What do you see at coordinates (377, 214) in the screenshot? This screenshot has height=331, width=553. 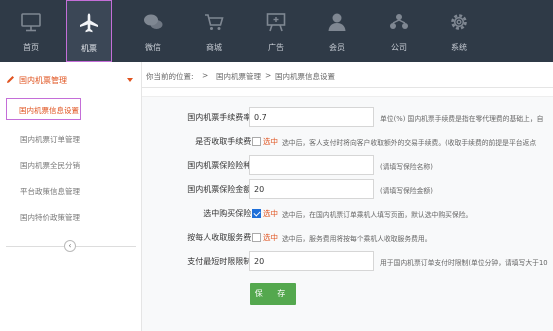 I see `force-insurance-desc: 选中后，在国内机票订单乘机人填写页面，默认选中购买保险。` at bounding box center [377, 214].